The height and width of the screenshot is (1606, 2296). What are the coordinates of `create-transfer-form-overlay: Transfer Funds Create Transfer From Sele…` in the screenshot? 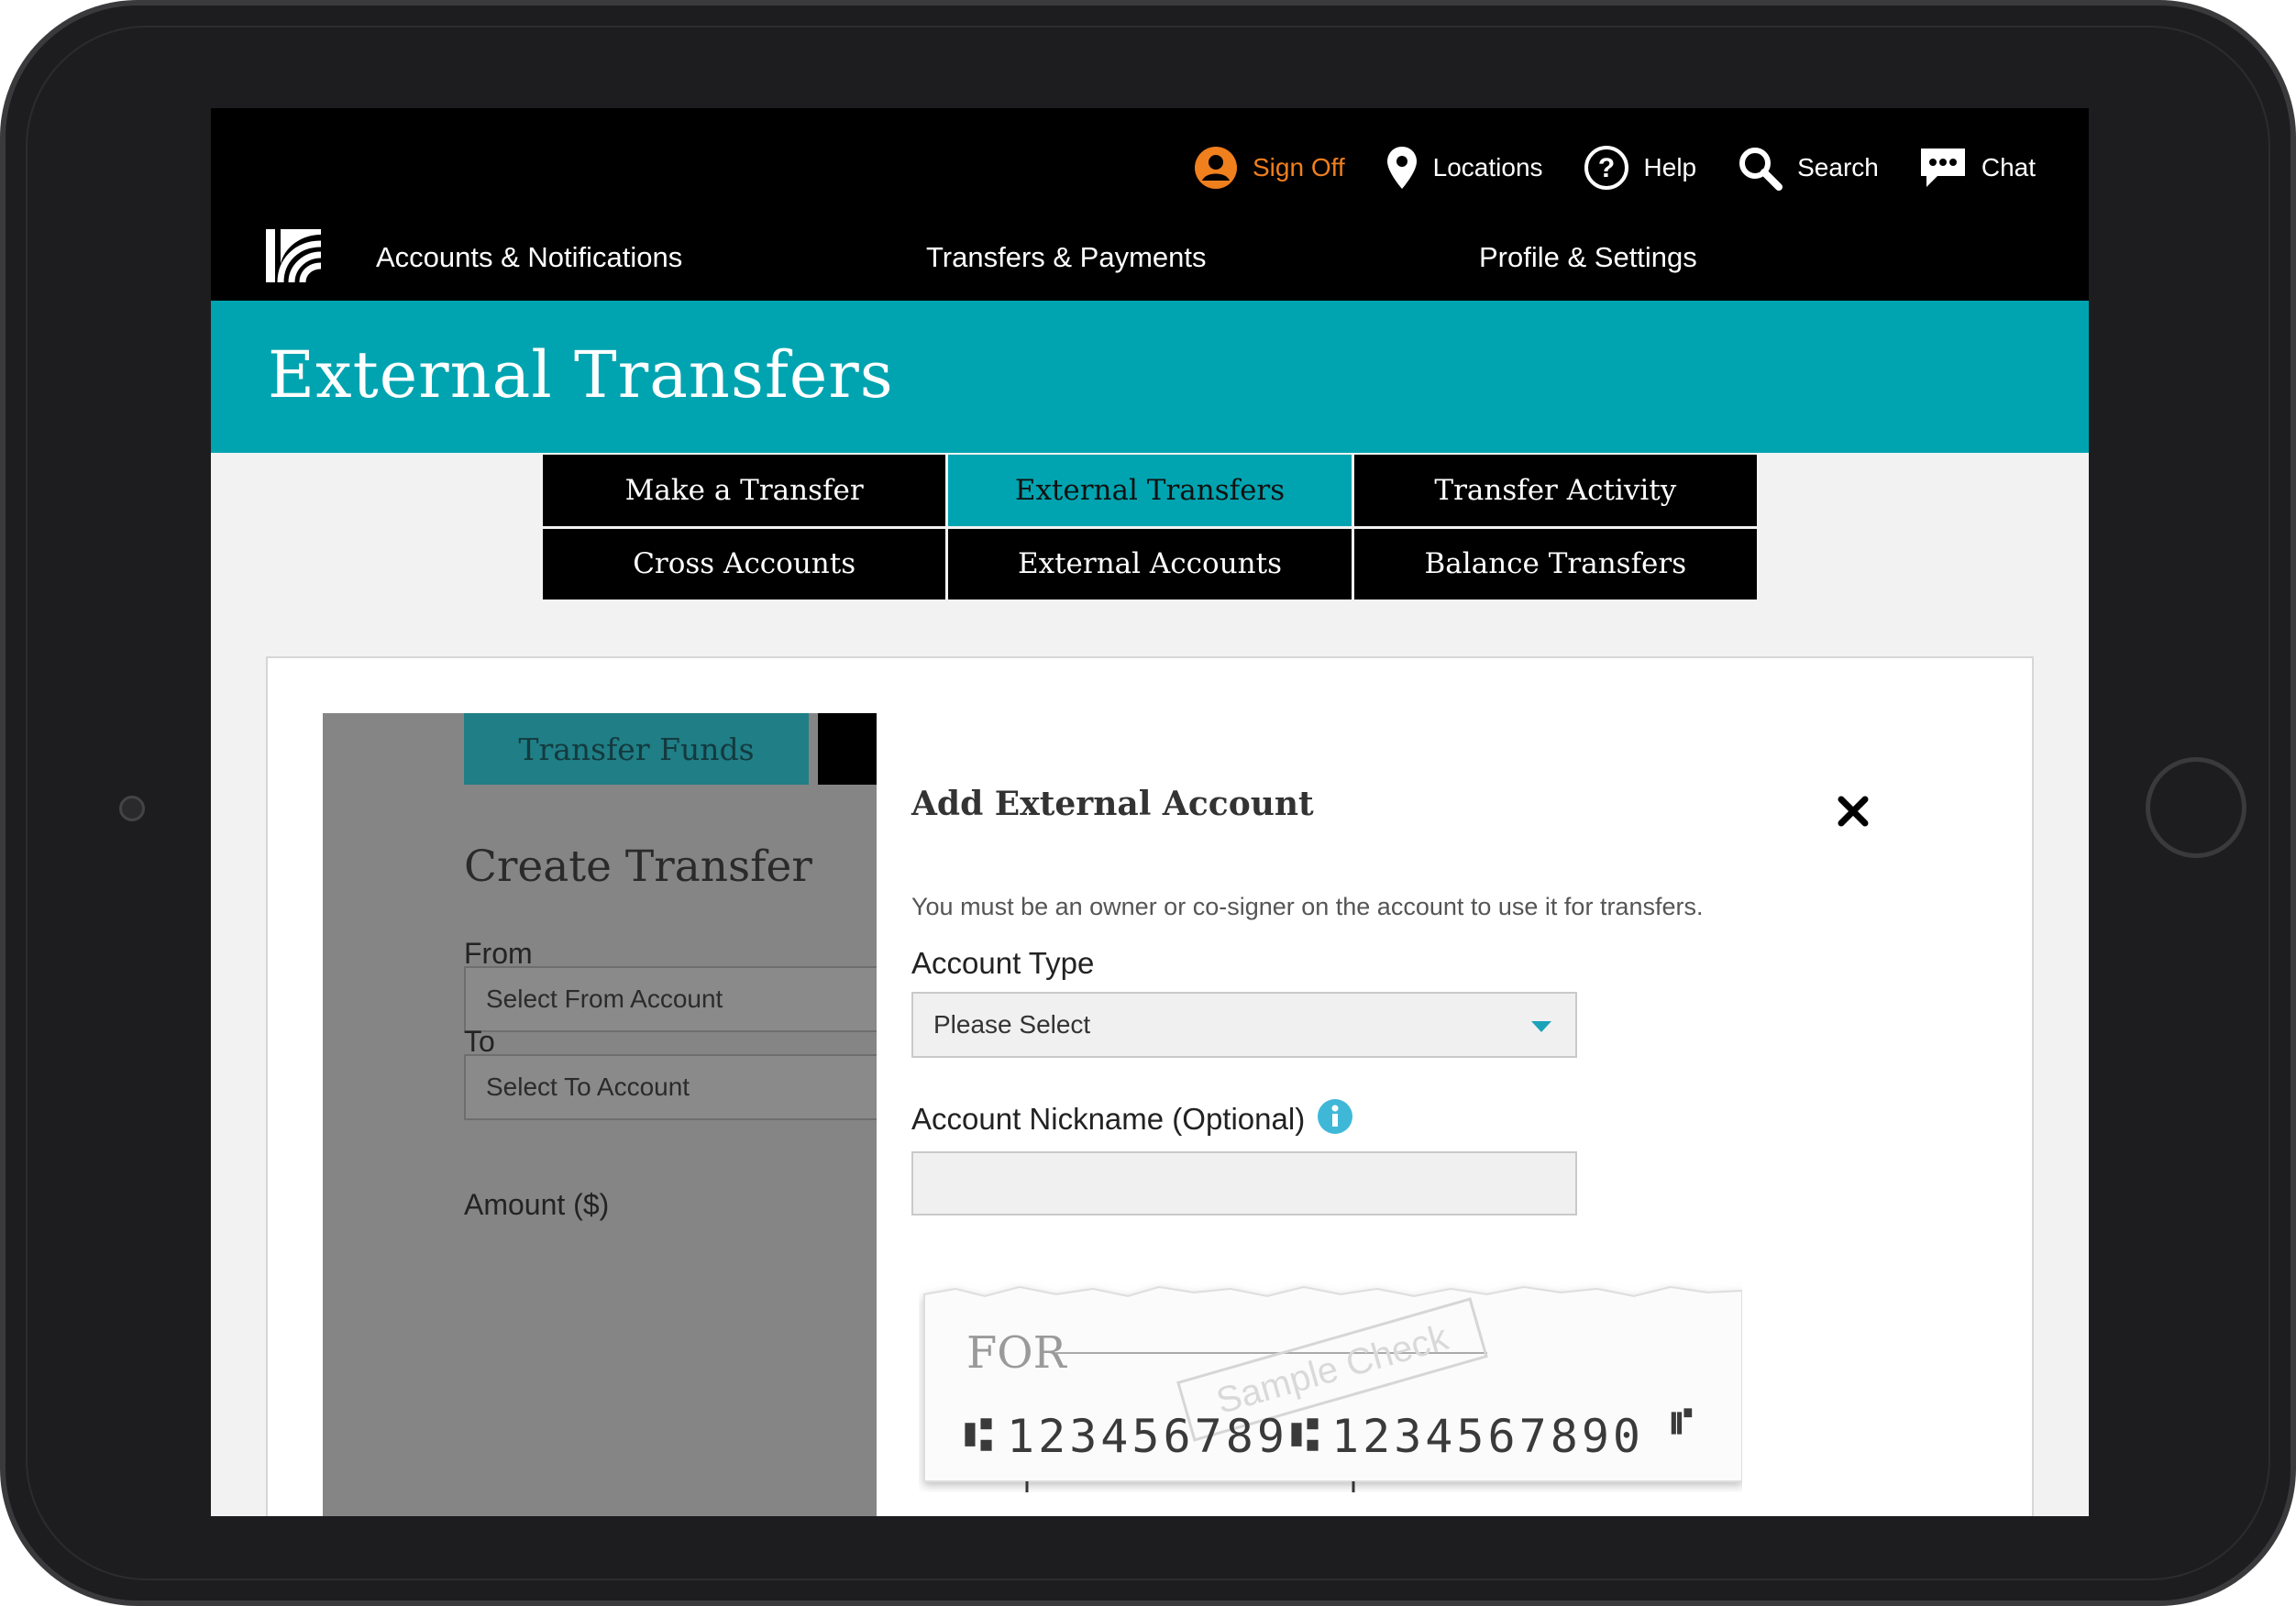 It's located at (609, 1114).